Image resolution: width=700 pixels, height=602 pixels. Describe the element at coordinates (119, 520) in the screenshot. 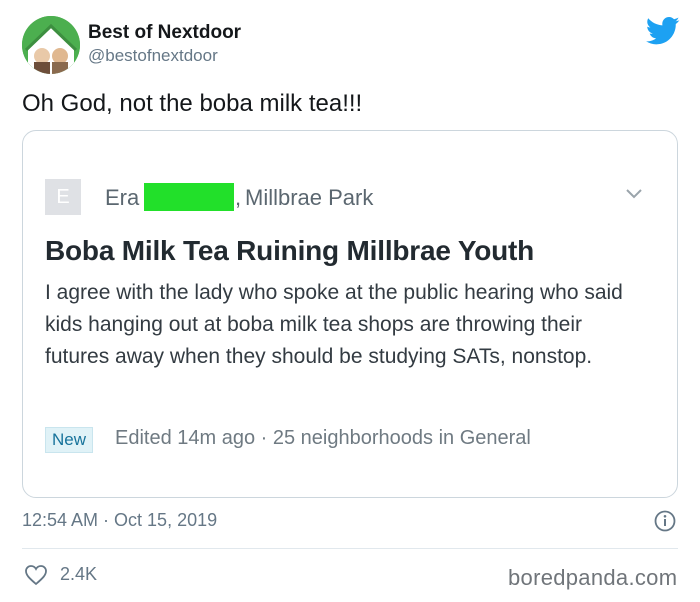

I see `tweet-timestamp: 12:54 AM · Oct 15, 2019` at that location.